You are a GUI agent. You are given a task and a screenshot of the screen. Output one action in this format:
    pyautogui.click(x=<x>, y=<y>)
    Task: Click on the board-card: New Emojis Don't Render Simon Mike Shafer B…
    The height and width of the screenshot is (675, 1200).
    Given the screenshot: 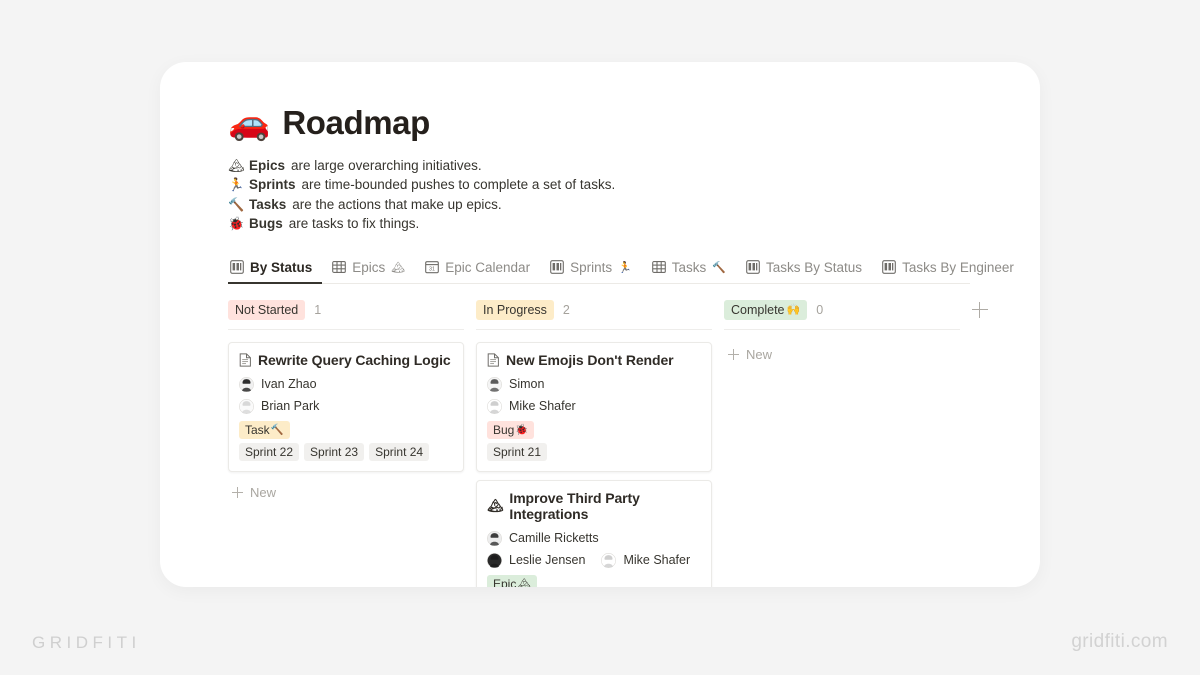 What is the action you would take?
    pyautogui.click(x=594, y=406)
    